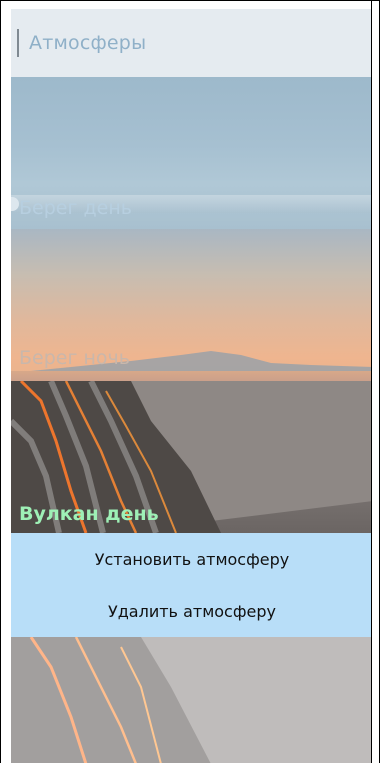 This screenshot has width=380, height=763. Describe the element at coordinates (75, 208) in the screenshot. I see `atmosphere-label: Берег день` at that location.